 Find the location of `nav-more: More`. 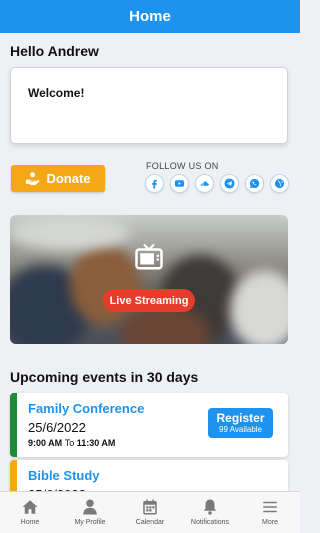

nav-more: More is located at coordinates (270, 512).